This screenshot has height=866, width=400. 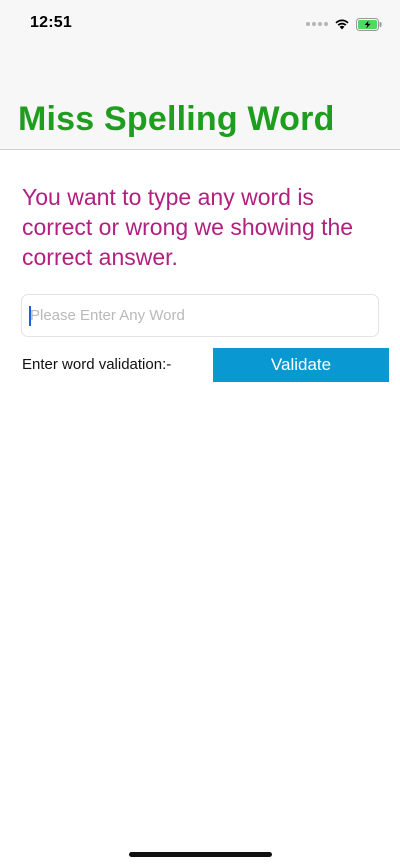 What do you see at coordinates (30, 316) in the screenshot?
I see `text-caret` at bounding box center [30, 316].